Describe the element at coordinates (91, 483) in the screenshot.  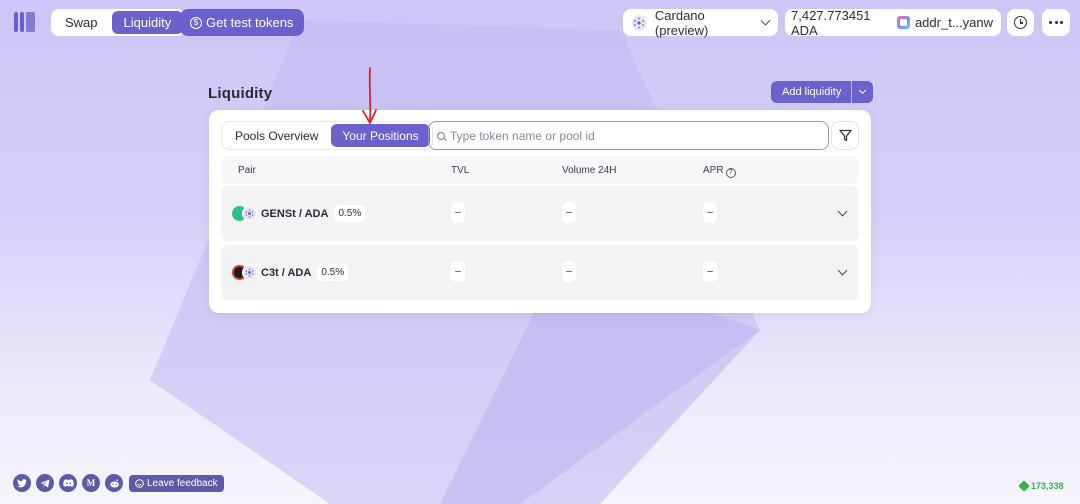
I see `medium-icon: M` at that location.